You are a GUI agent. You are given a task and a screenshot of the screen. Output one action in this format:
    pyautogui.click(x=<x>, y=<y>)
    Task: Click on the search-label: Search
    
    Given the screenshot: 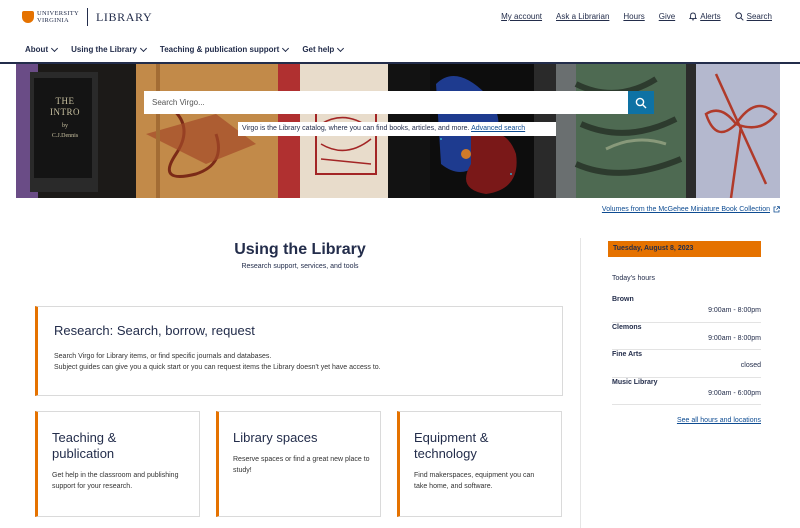 What is the action you would take?
    pyautogui.click(x=759, y=16)
    